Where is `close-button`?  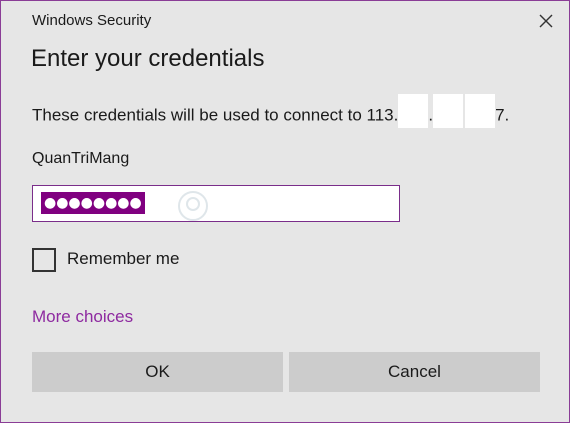 close-button is located at coordinates (546, 21).